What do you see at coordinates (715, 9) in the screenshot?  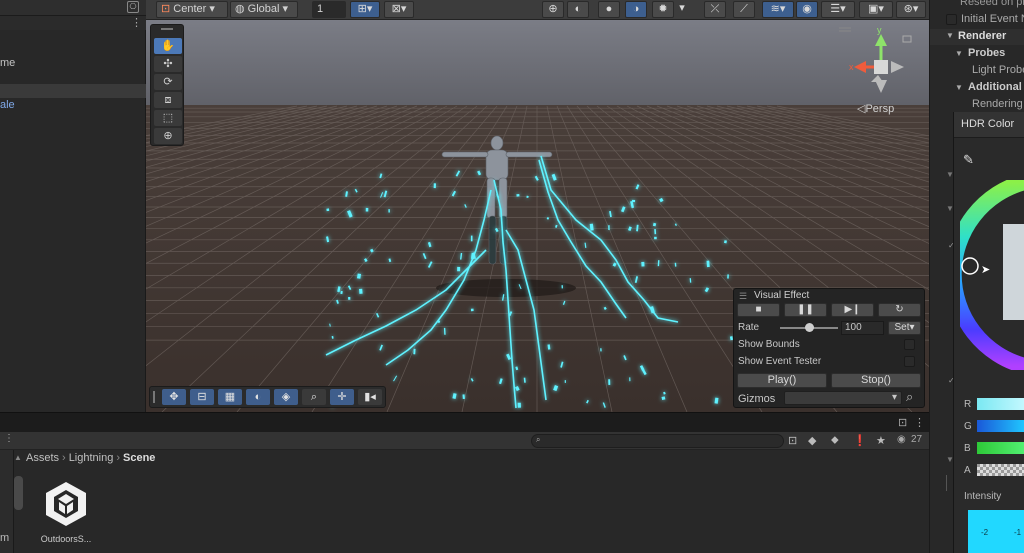 I see `audio-mute-icon: ⤫` at bounding box center [715, 9].